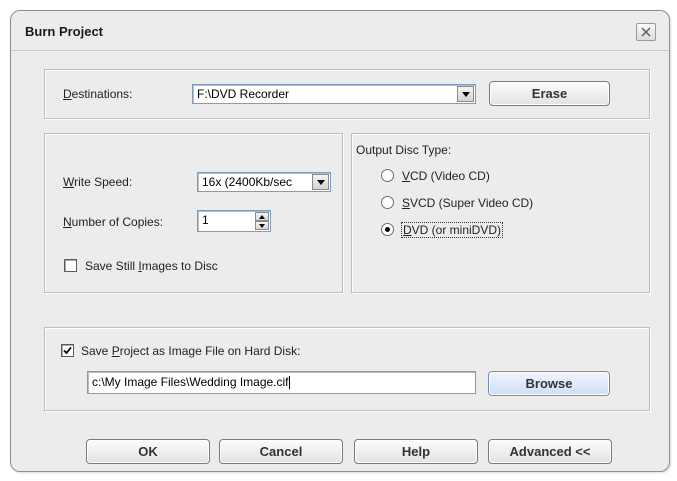  What do you see at coordinates (190, 382) in the screenshot?
I see `image-file-path-value: c:\My Image Files\Wedding Image.cif` at bounding box center [190, 382].